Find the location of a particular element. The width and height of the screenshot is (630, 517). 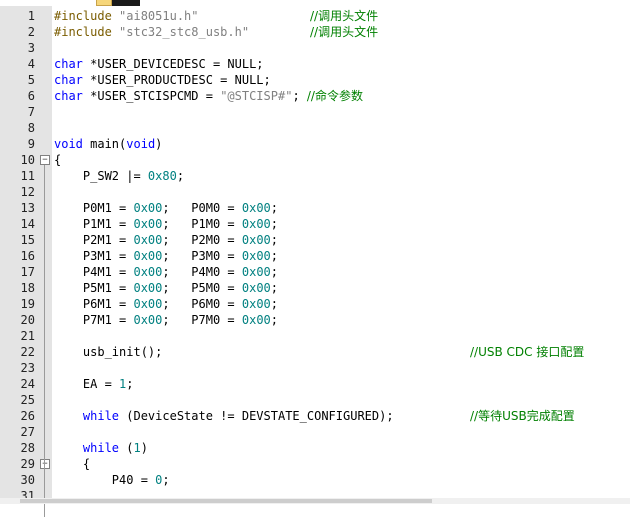

line-number: 5 is located at coordinates (31, 80).